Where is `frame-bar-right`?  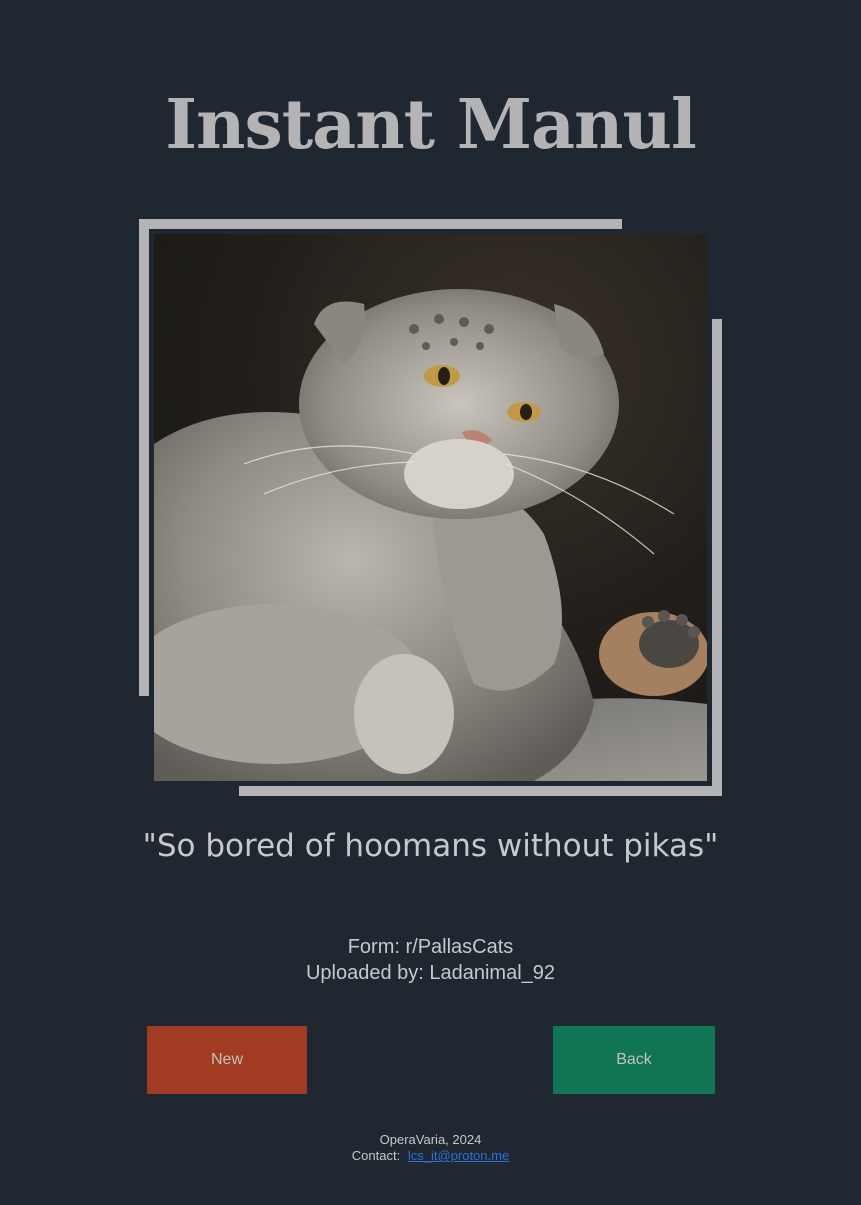 frame-bar-right is located at coordinates (717, 557).